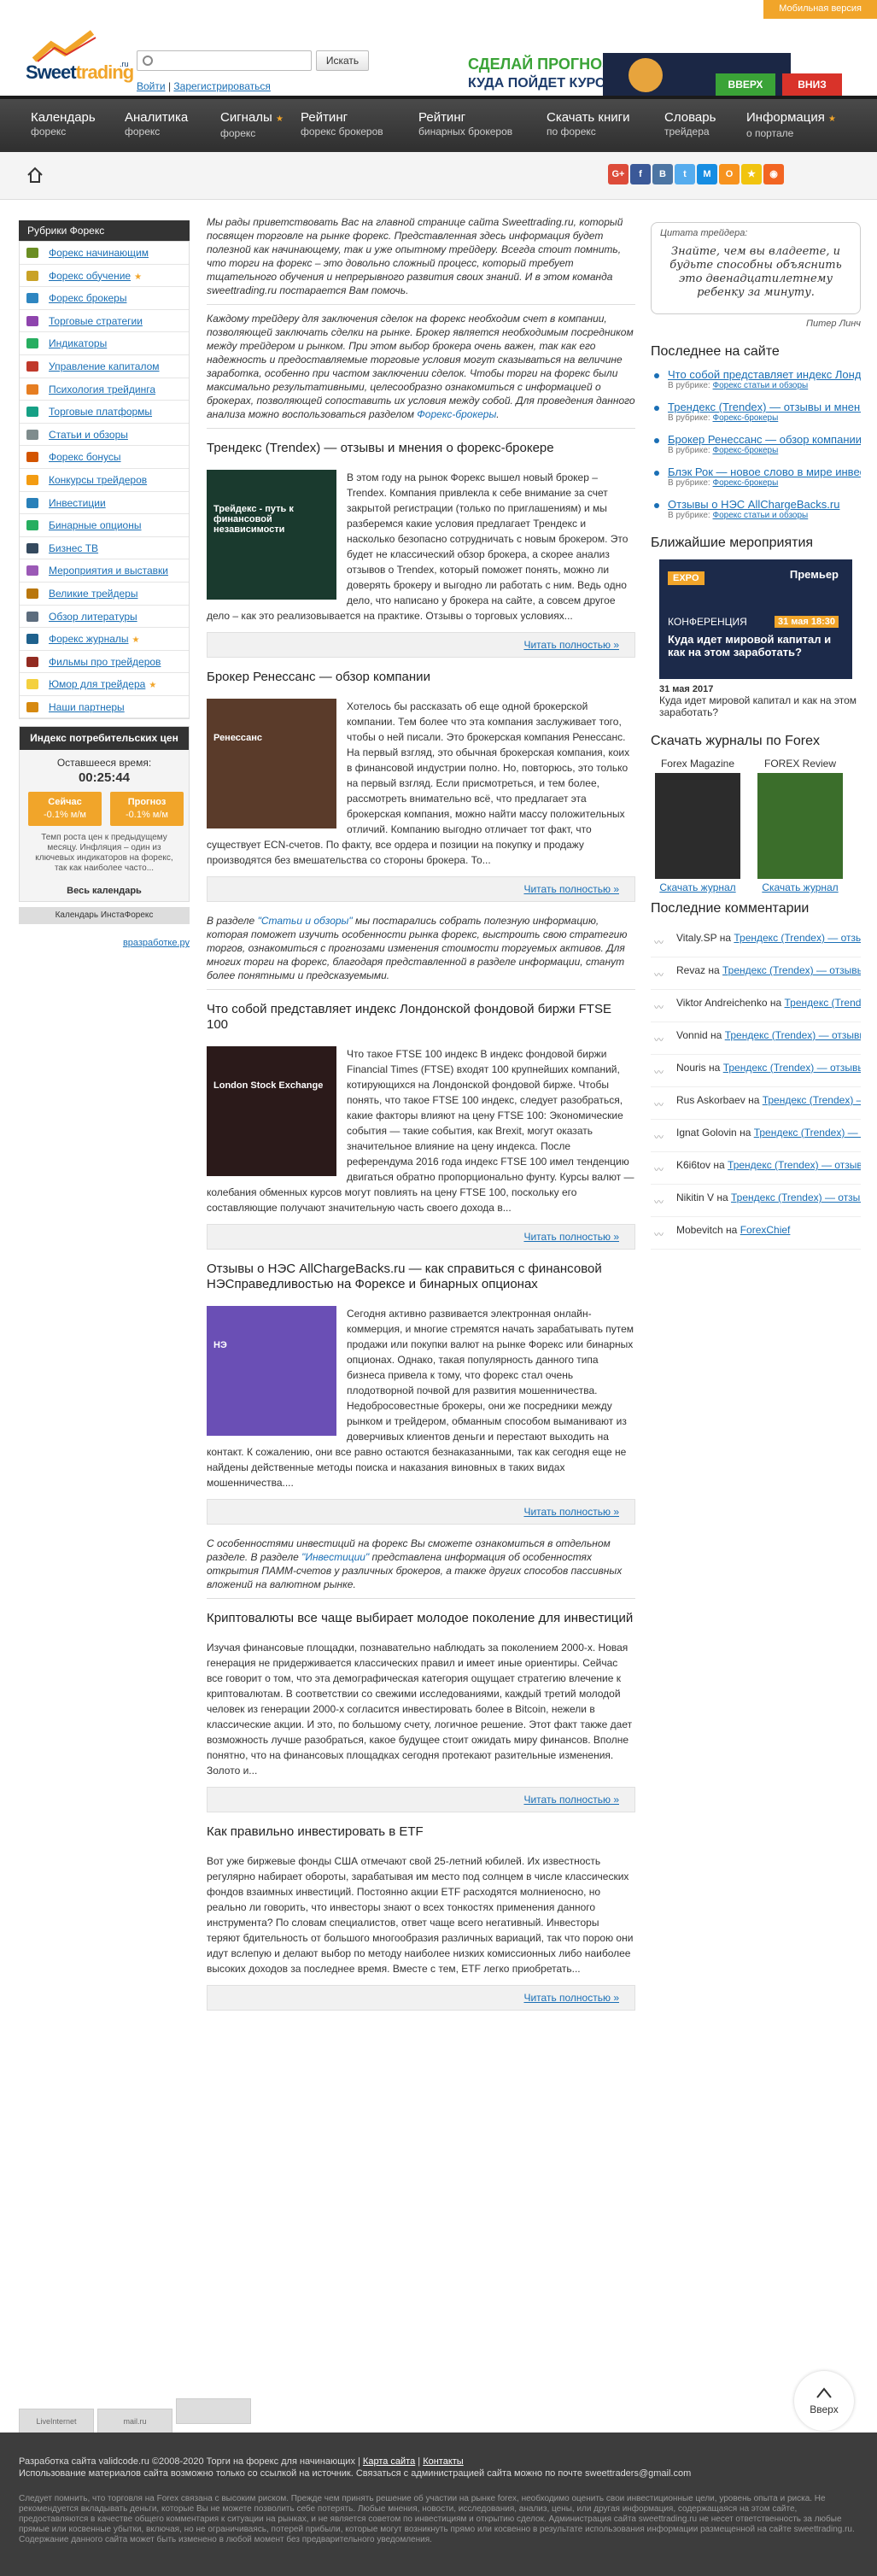 This screenshot has width=877, height=2576. I want to click on home-icon, so click(35, 175).